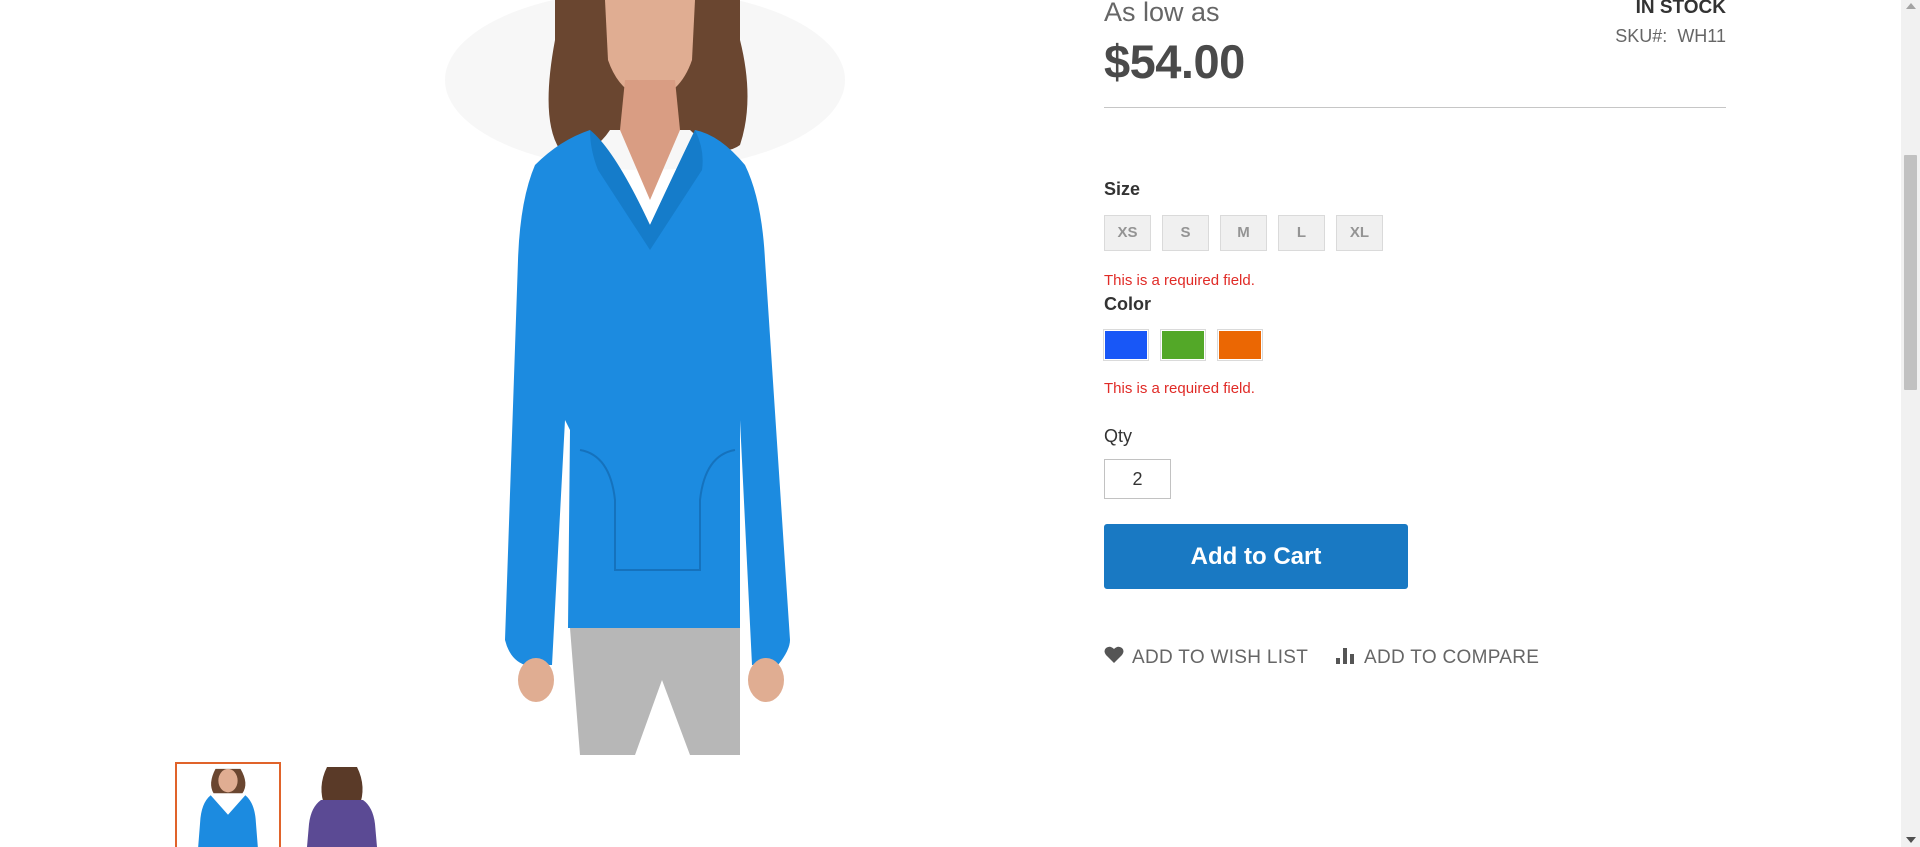 The height and width of the screenshot is (847, 1920). Describe the element at coordinates (1911, 840) in the screenshot. I see `scroll-down-icon` at that location.